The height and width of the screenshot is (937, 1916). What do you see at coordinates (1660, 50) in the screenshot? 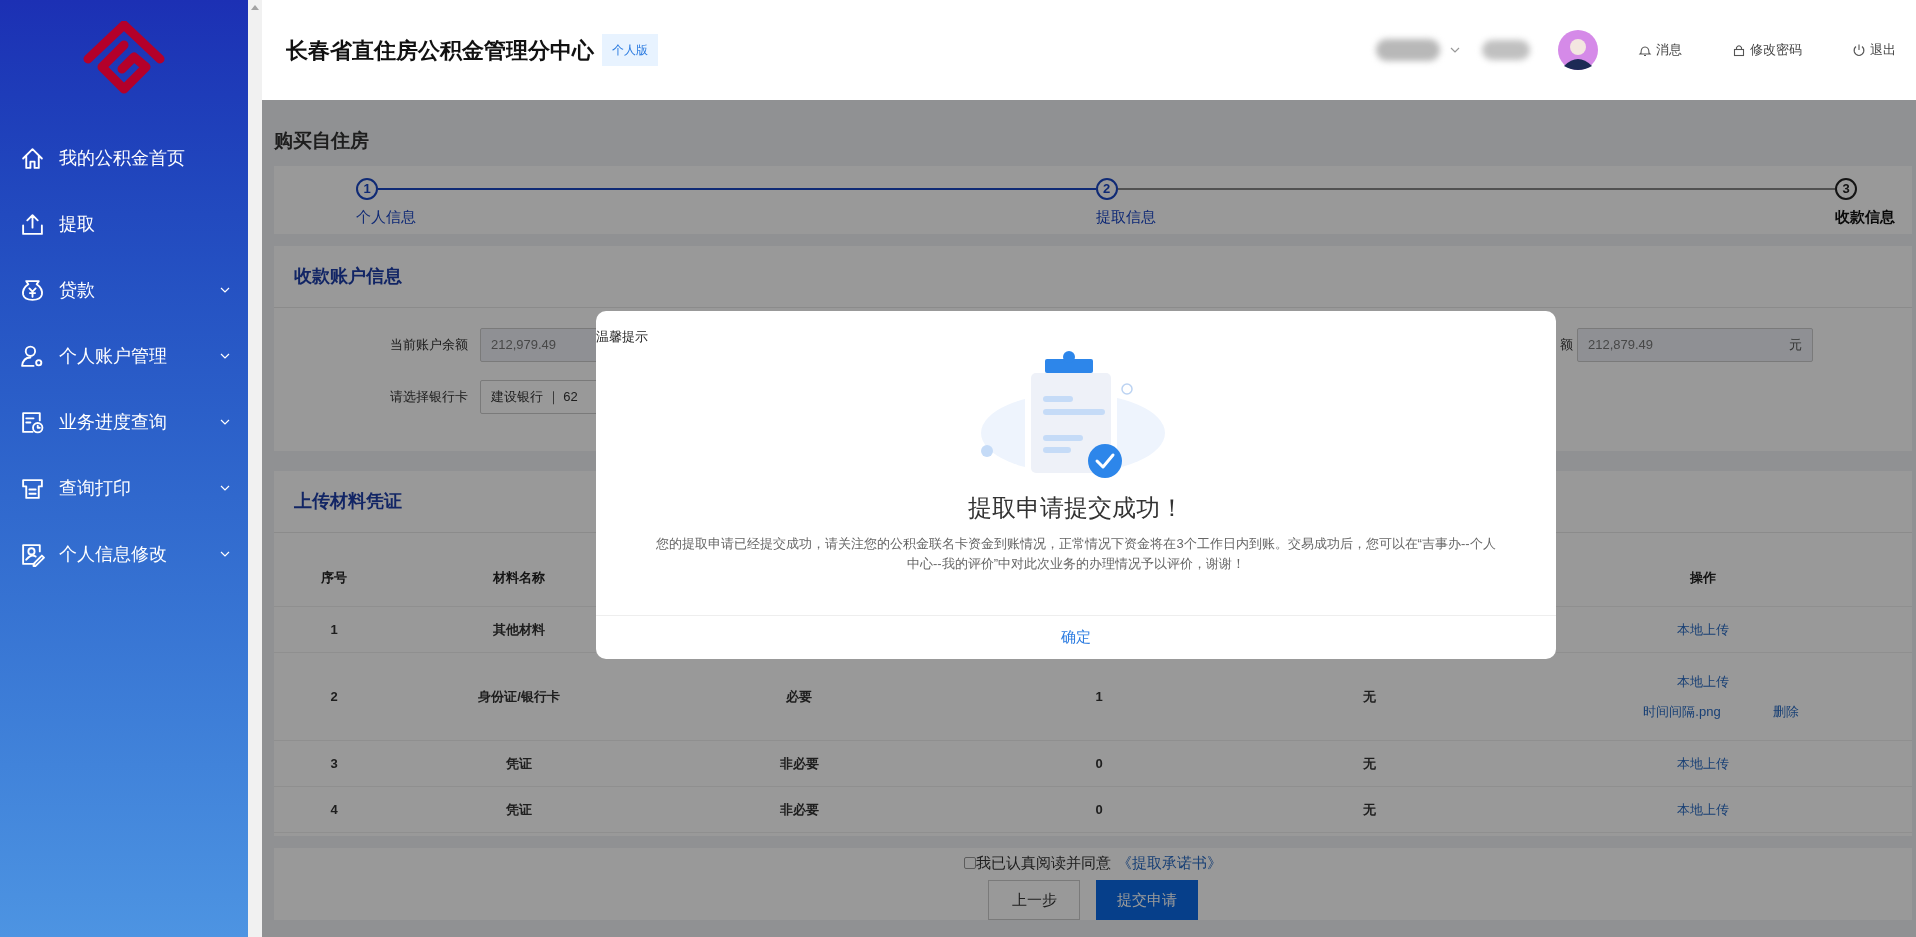
I see `header-link: 消息` at bounding box center [1660, 50].